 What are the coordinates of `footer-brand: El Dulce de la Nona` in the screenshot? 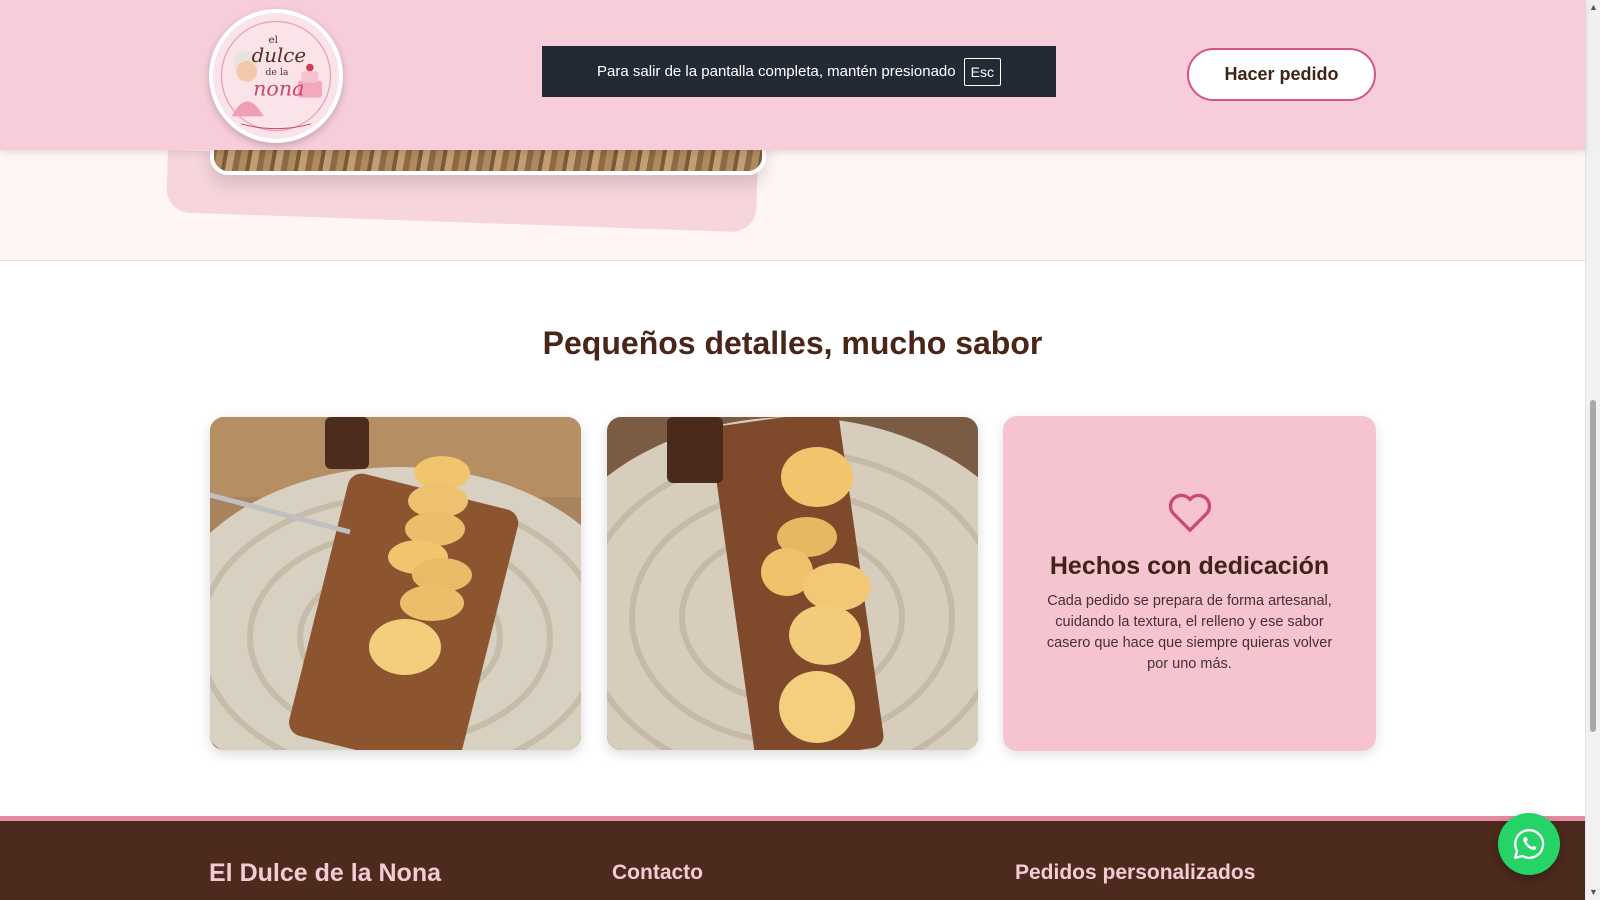 It's located at (325, 873).